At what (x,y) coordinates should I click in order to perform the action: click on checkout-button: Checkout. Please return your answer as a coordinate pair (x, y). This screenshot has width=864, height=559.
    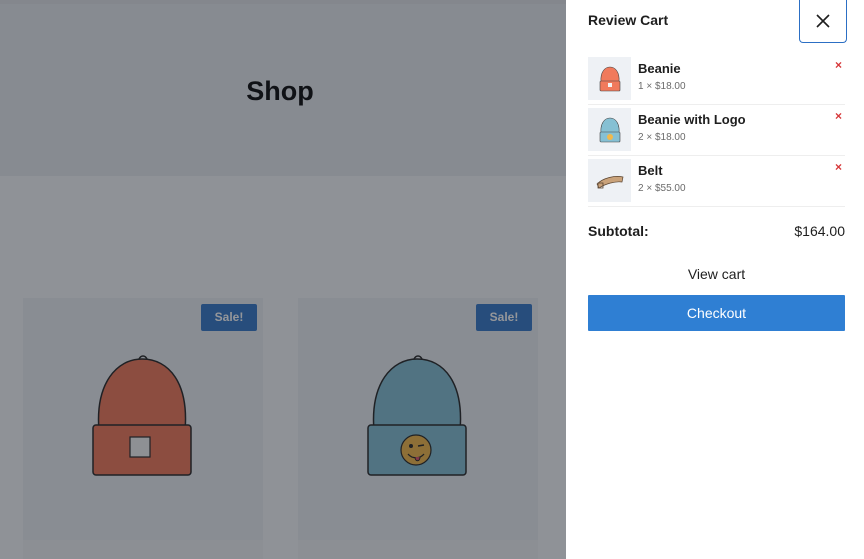
    Looking at the image, I should click on (716, 313).